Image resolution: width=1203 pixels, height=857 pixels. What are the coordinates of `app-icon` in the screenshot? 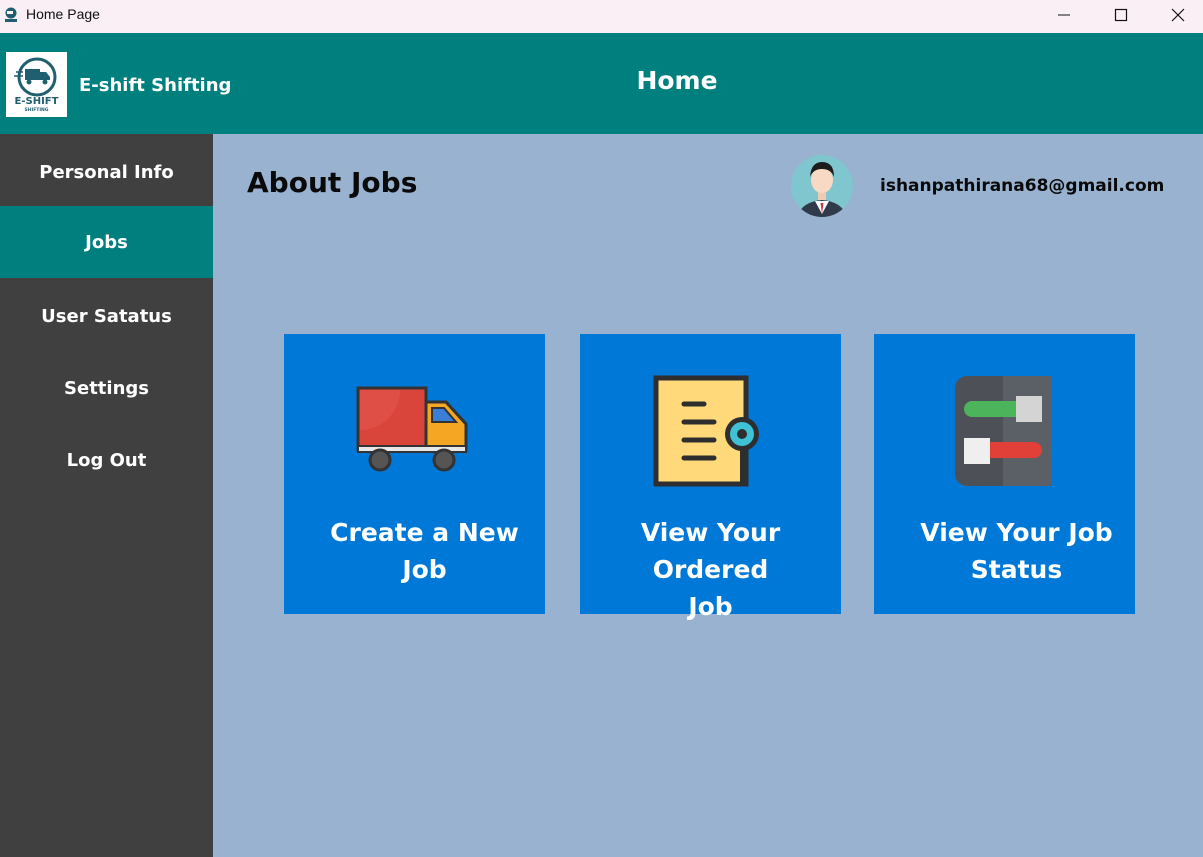 It's located at (11, 14).